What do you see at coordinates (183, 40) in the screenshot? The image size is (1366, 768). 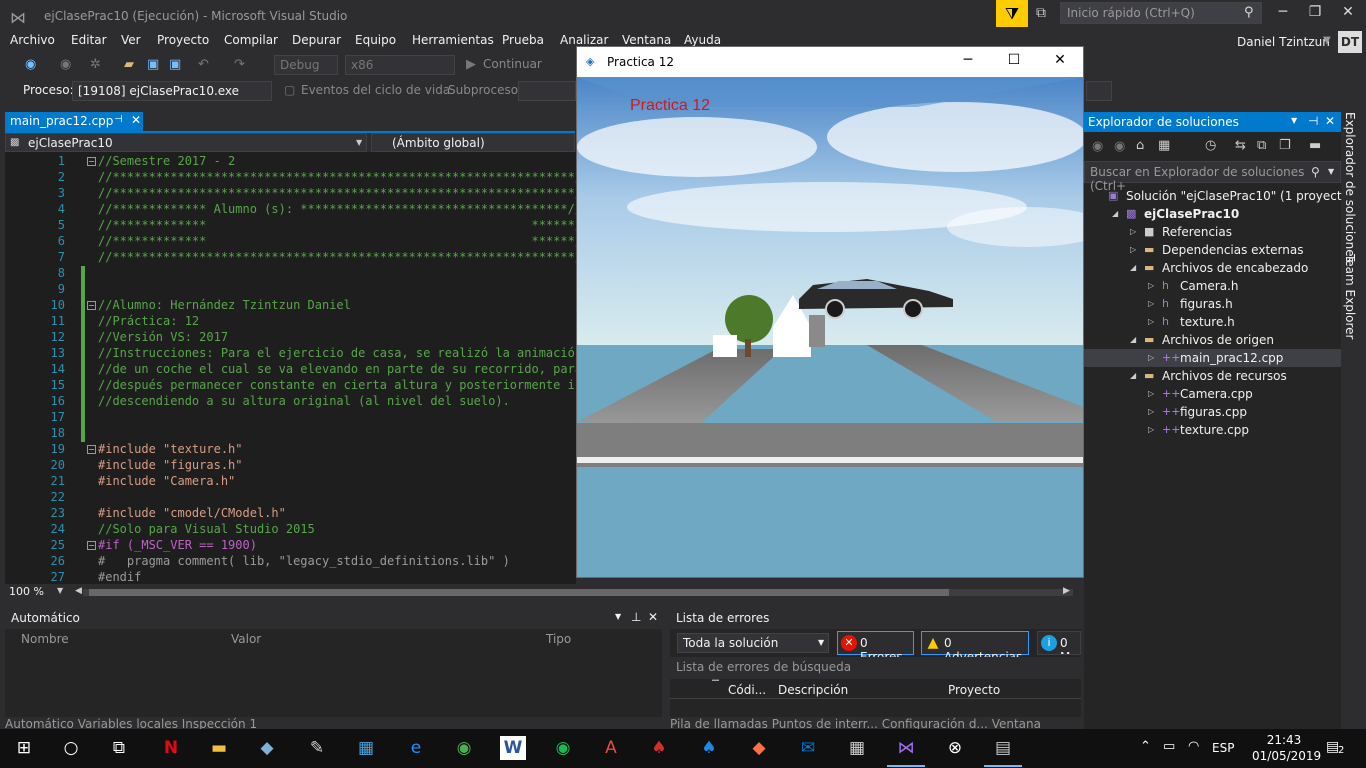 I see `menu-proyecto: Proyecto` at bounding box center [183, 40].